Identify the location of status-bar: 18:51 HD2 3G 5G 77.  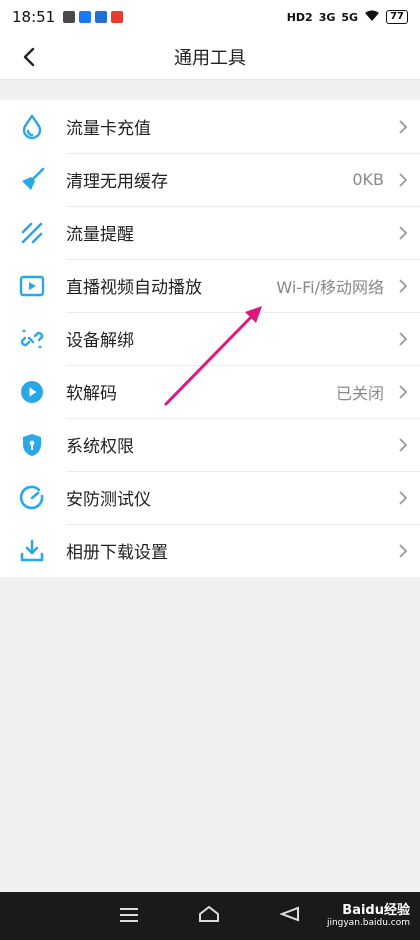
(210, 17).